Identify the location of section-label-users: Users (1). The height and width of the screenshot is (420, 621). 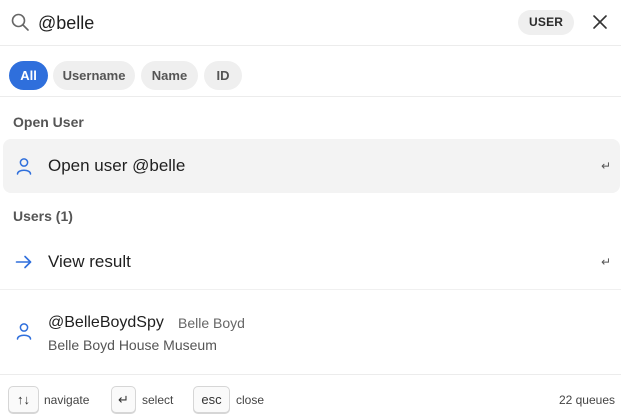
(43, 216).